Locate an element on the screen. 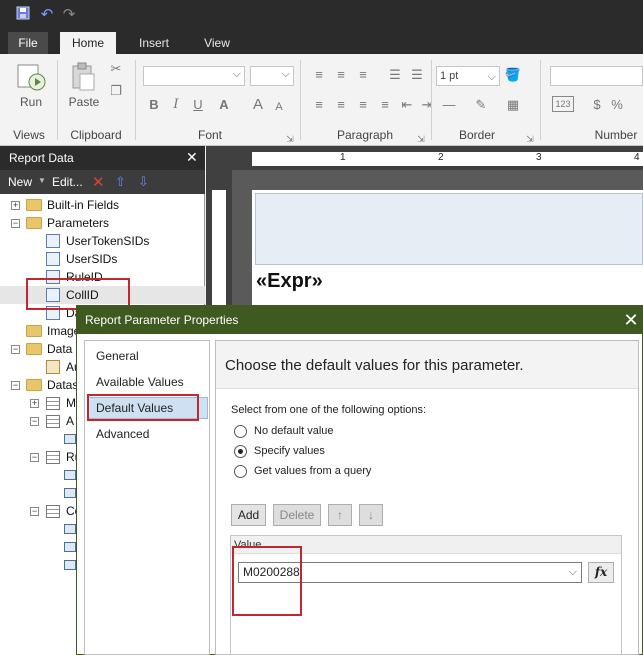 This screenshot has width=643, height=655. ribbon-tabs: File Home Insert View is located at coordinates (321, 42).